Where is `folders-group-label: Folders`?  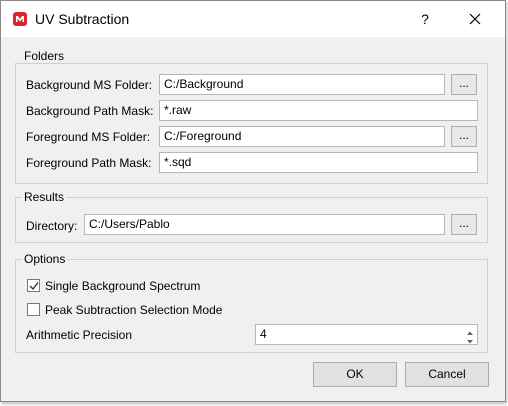
folders-group-label: Folders is located at coordinates (44, 56).